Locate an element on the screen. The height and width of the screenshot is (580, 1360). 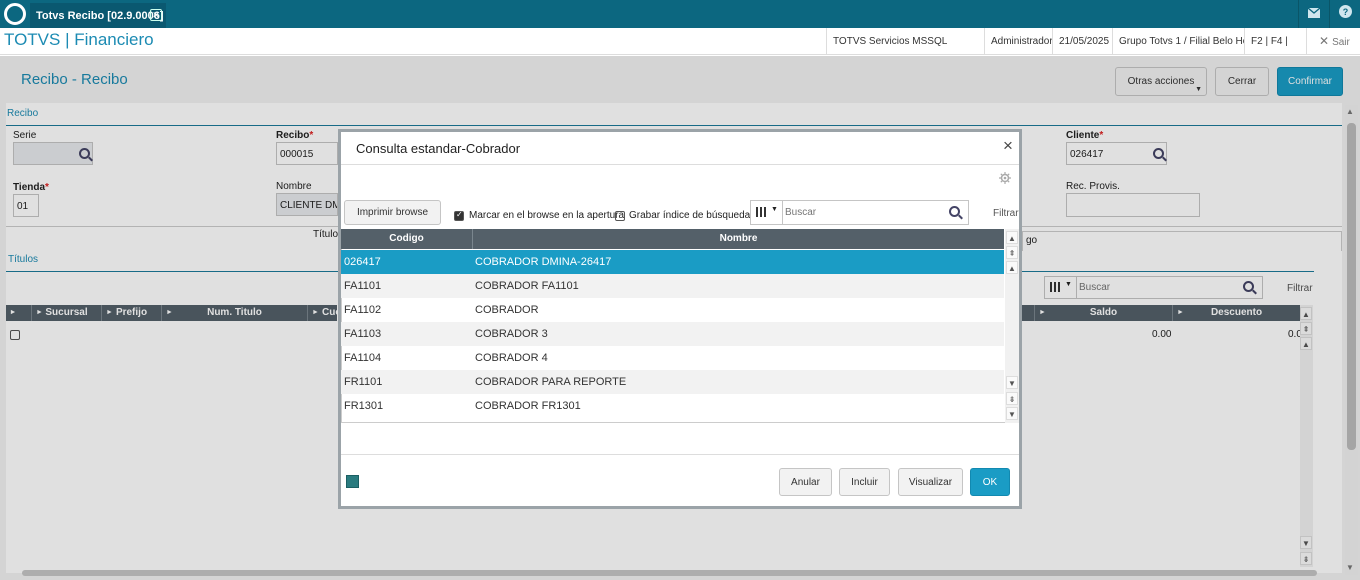
exit-button: ✕ Sair is located at coordinates (1333, 41).